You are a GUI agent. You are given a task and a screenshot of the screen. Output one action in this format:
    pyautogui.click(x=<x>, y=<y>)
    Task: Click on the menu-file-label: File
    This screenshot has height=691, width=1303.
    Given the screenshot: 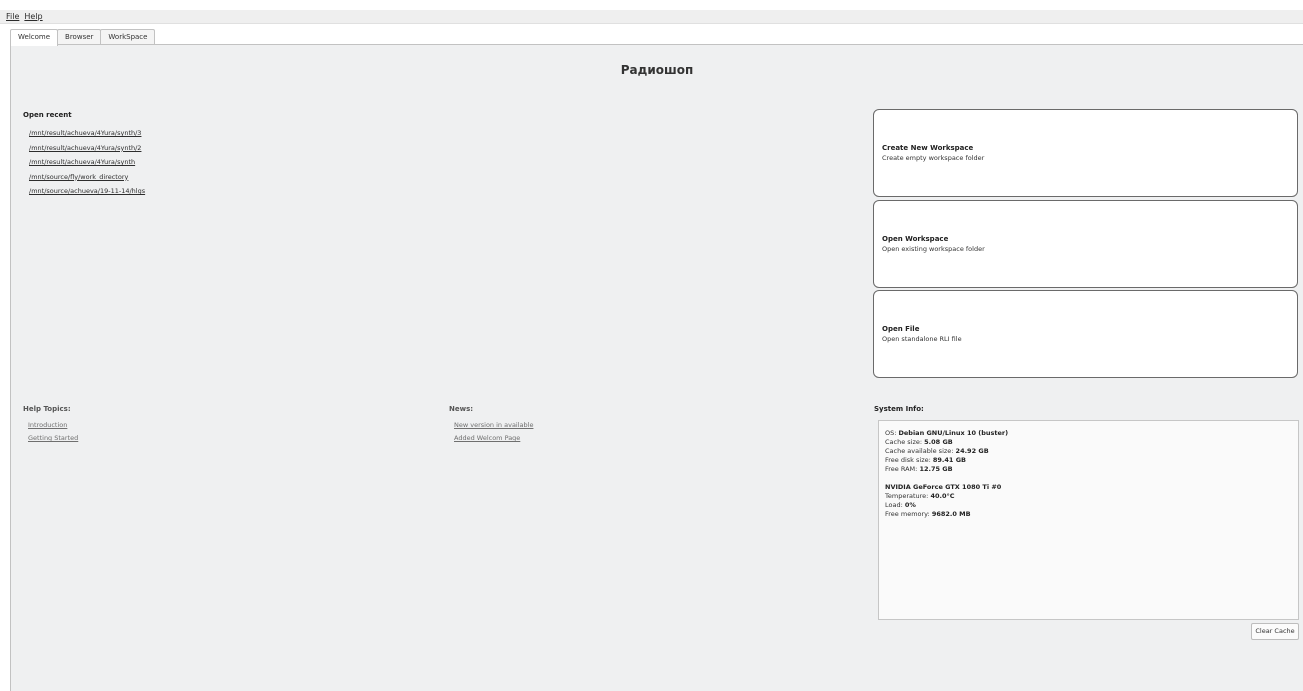 What is the action you would take?
    pyautogui.click(x=12, y=16)
    